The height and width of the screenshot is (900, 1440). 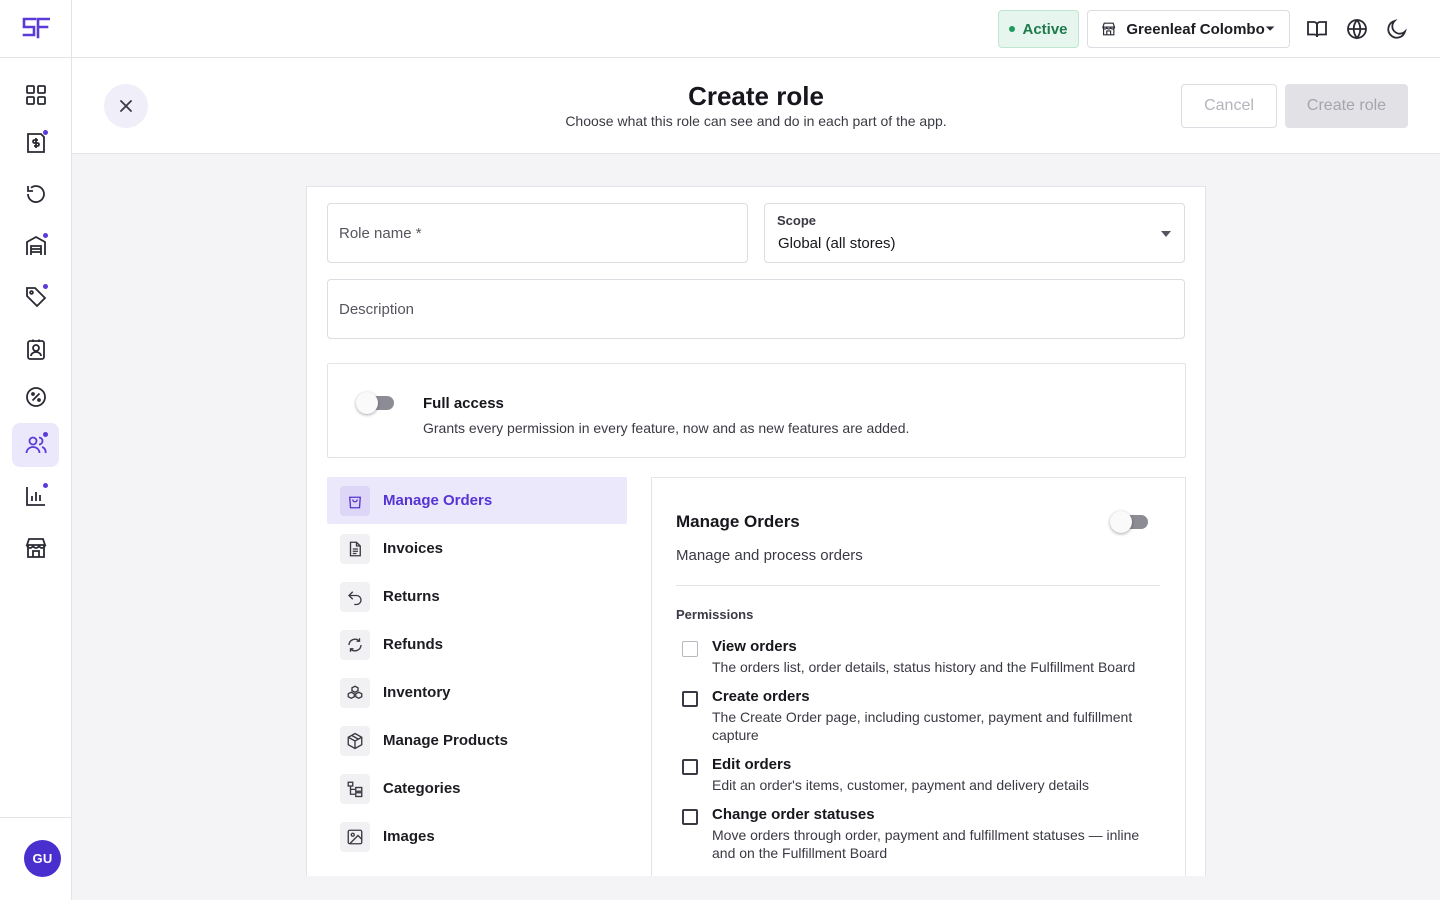 I want to click on shopping-bag-icon, so click(x=355, y=502).